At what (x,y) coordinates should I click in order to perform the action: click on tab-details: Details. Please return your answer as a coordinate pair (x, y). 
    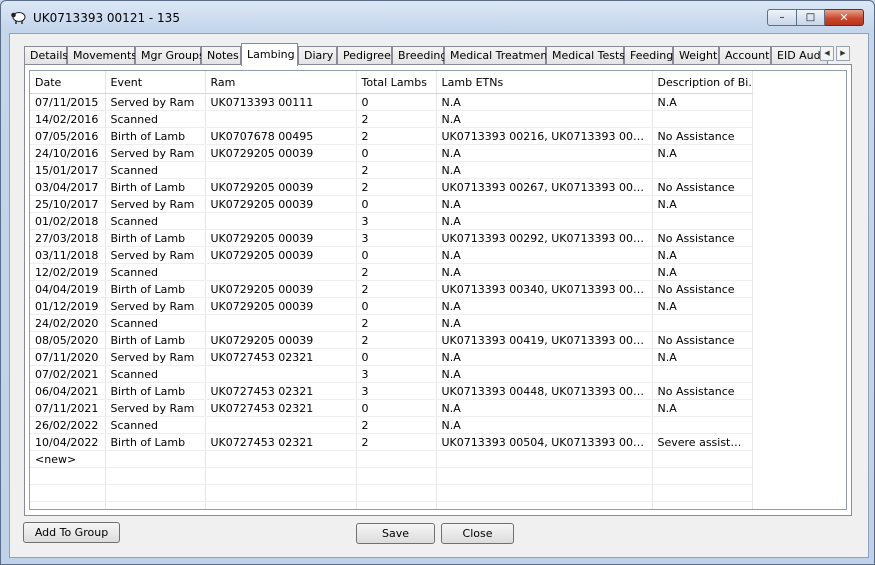
    Looking at the image, I should click on (46, 55).